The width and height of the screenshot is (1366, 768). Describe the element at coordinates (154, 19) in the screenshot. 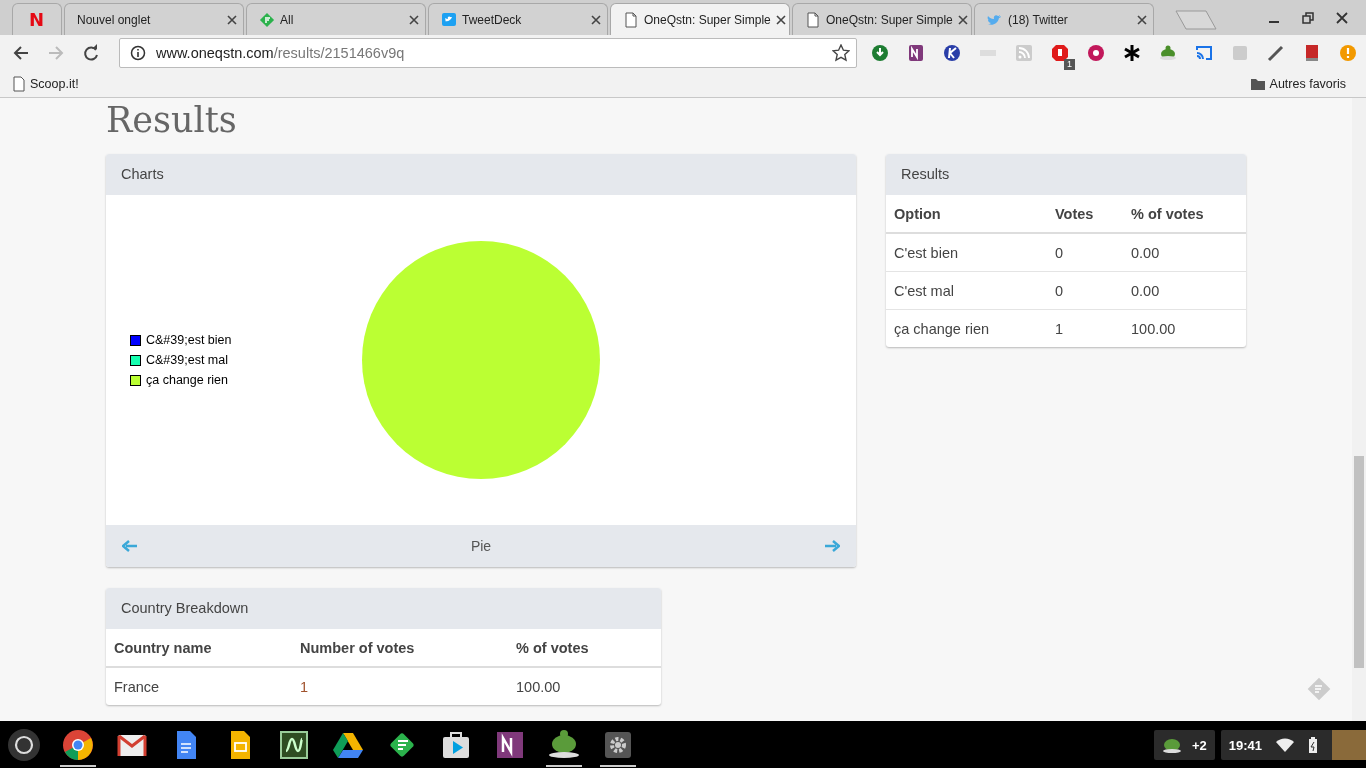

I see `browser-tab: Nouvel onglet` at that location.